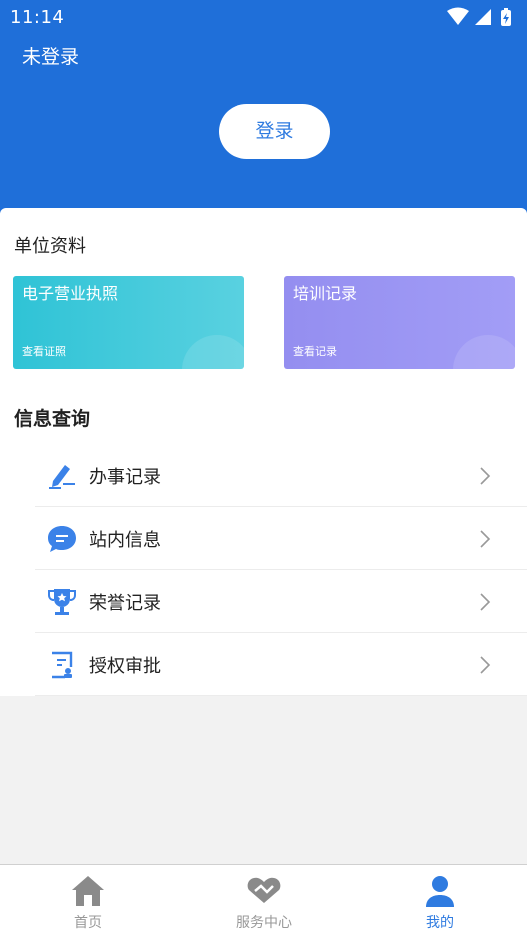 This screenshot has width=527, height=938. What do you see at coordinates (281, 664) in the screenshot?
I see `list-item-authorization: 授权审批` at bounding box center [281, 664].